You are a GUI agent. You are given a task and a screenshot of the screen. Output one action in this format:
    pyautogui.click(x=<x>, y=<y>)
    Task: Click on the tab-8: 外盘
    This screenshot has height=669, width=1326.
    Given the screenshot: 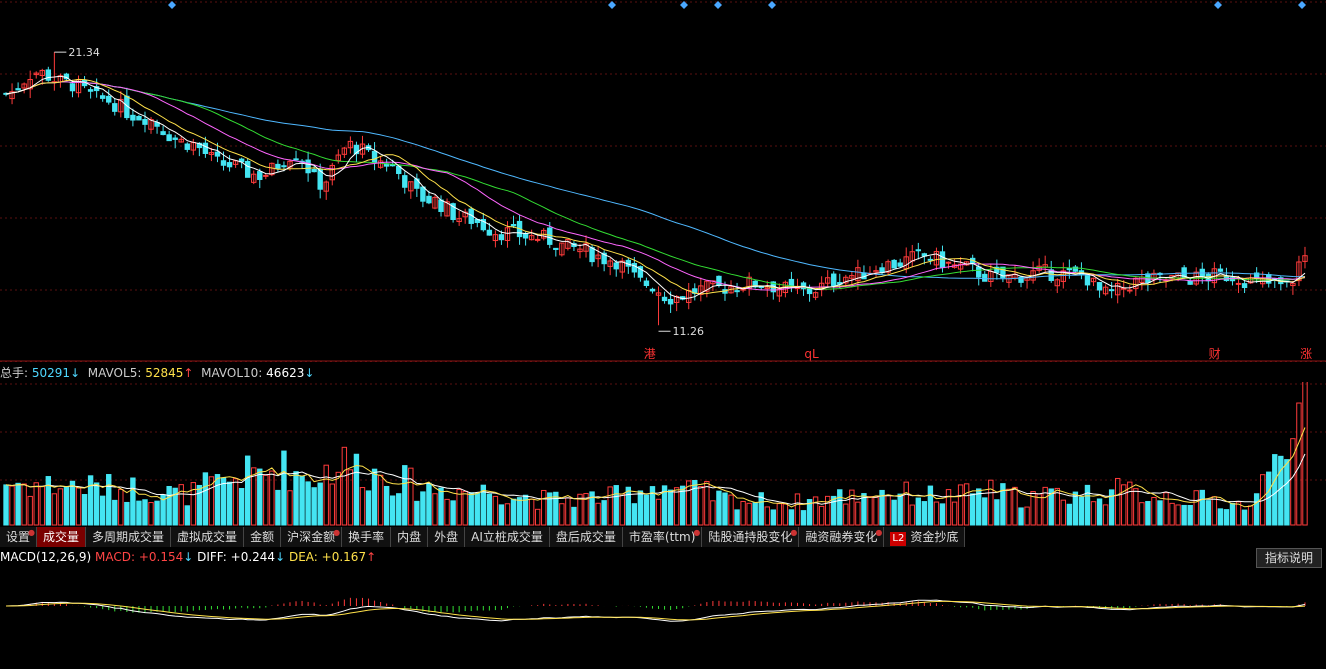 What is the action you would take?
    pyautogui.click(x=447, y=537)
    